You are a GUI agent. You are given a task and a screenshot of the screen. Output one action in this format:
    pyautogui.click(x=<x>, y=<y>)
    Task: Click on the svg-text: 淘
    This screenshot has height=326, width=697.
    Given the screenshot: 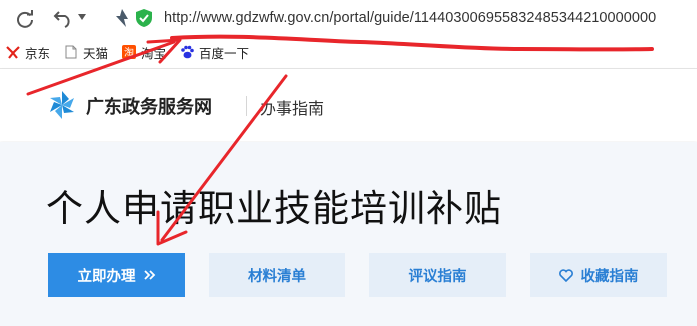 What is the action you would take?
    pyautogui.click(x=129, y=52)
    